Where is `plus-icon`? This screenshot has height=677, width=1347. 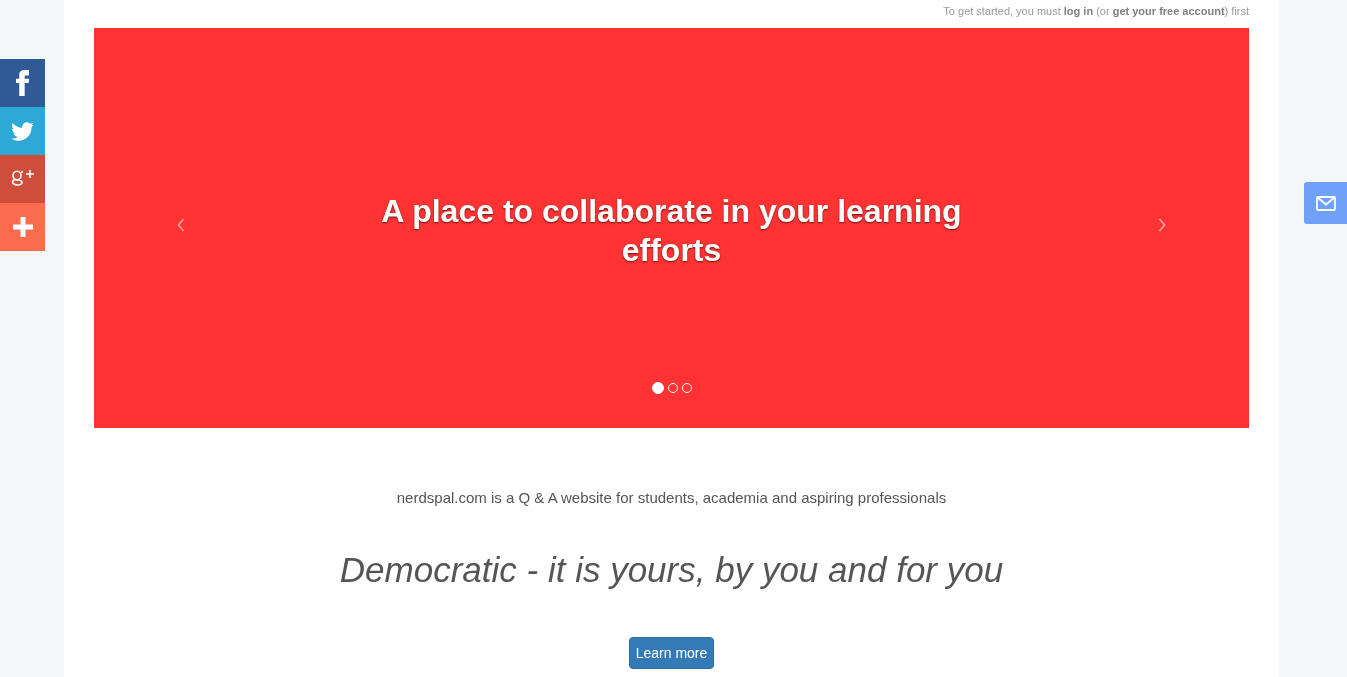
plus-icon is located at coordinates (22, 227).